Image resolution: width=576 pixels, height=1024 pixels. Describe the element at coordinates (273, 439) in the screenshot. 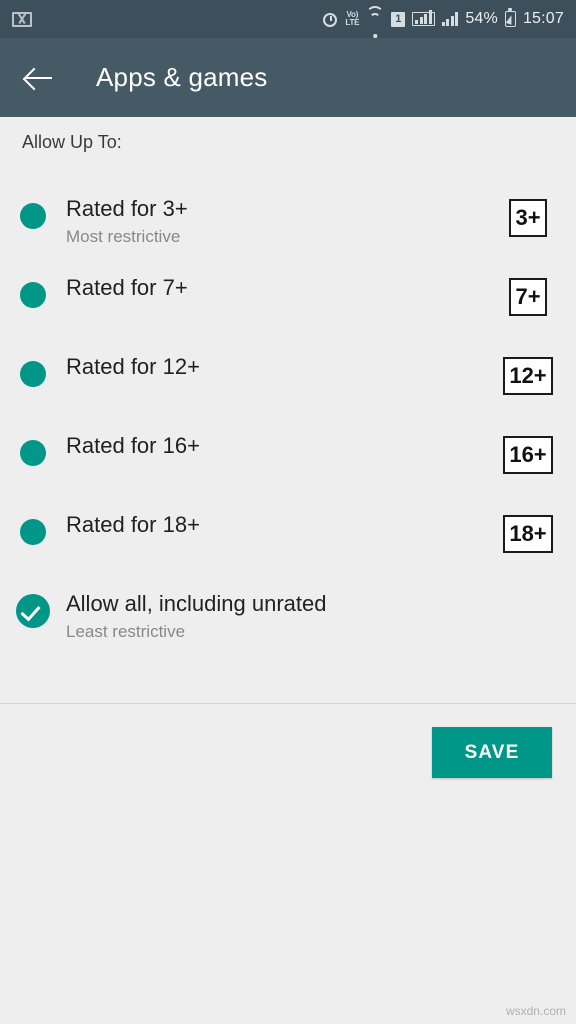

I see `rating-option-labels: Rated for 16+` at that location.